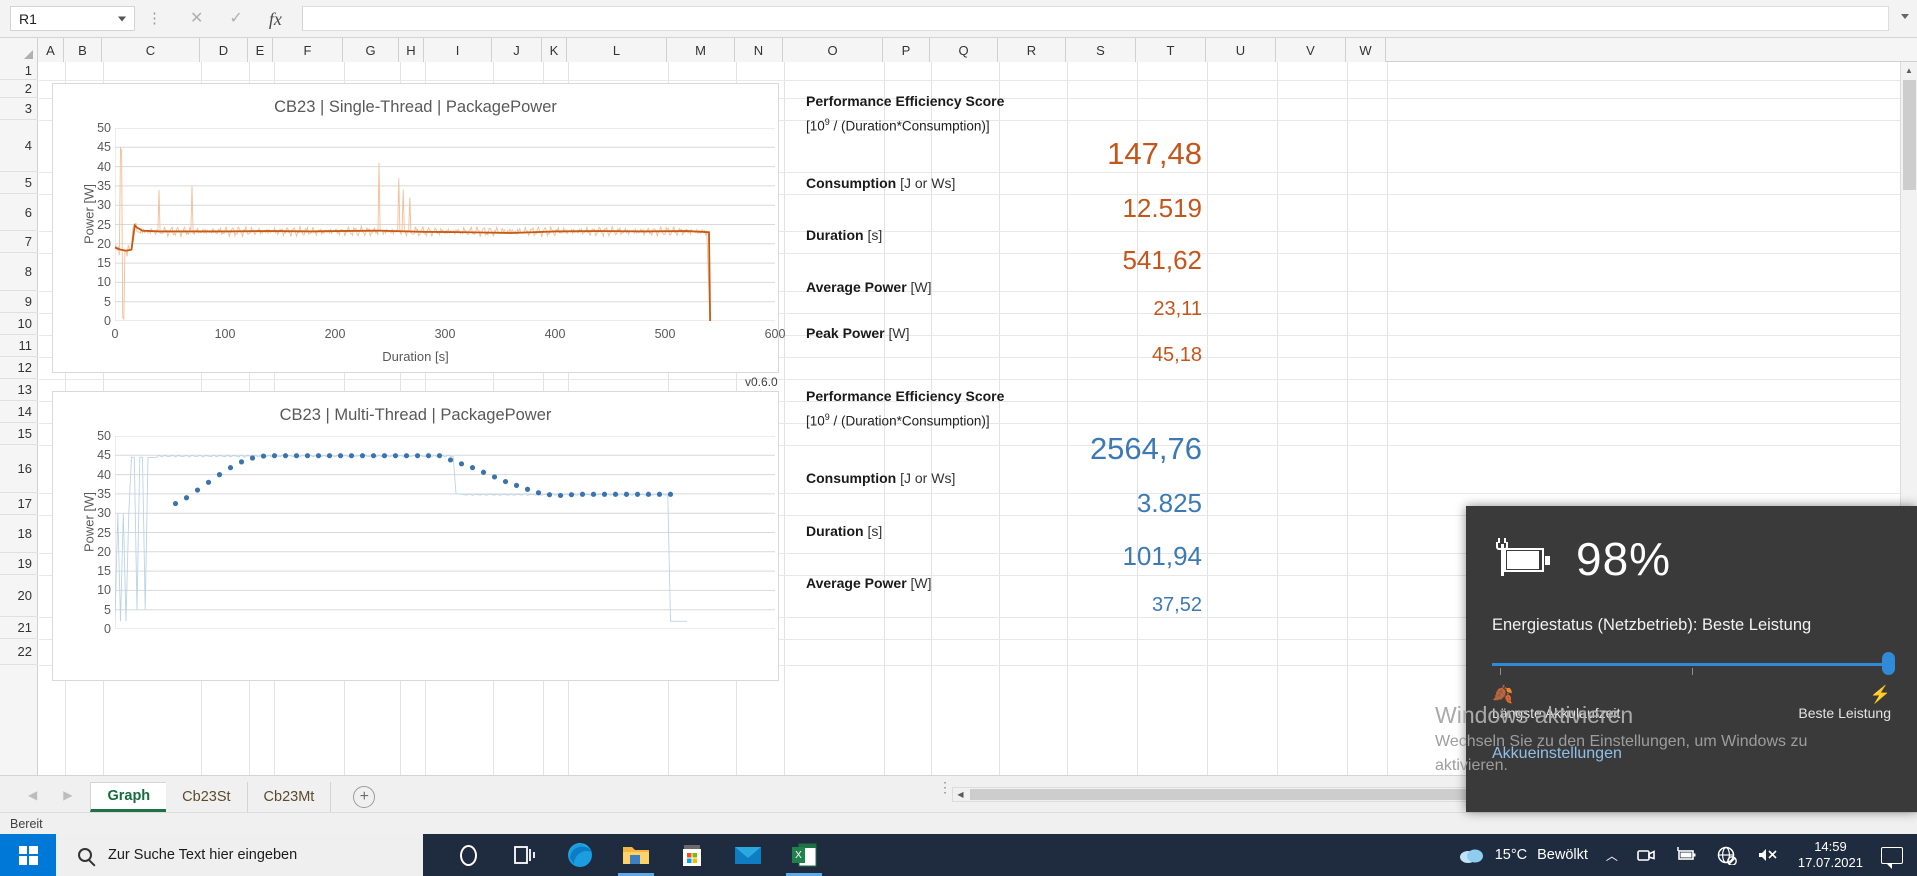  What do you see at coordinates (19, 89) in the screenshot?
I see `row-header-2: 2` at bounding box center [19, 89].